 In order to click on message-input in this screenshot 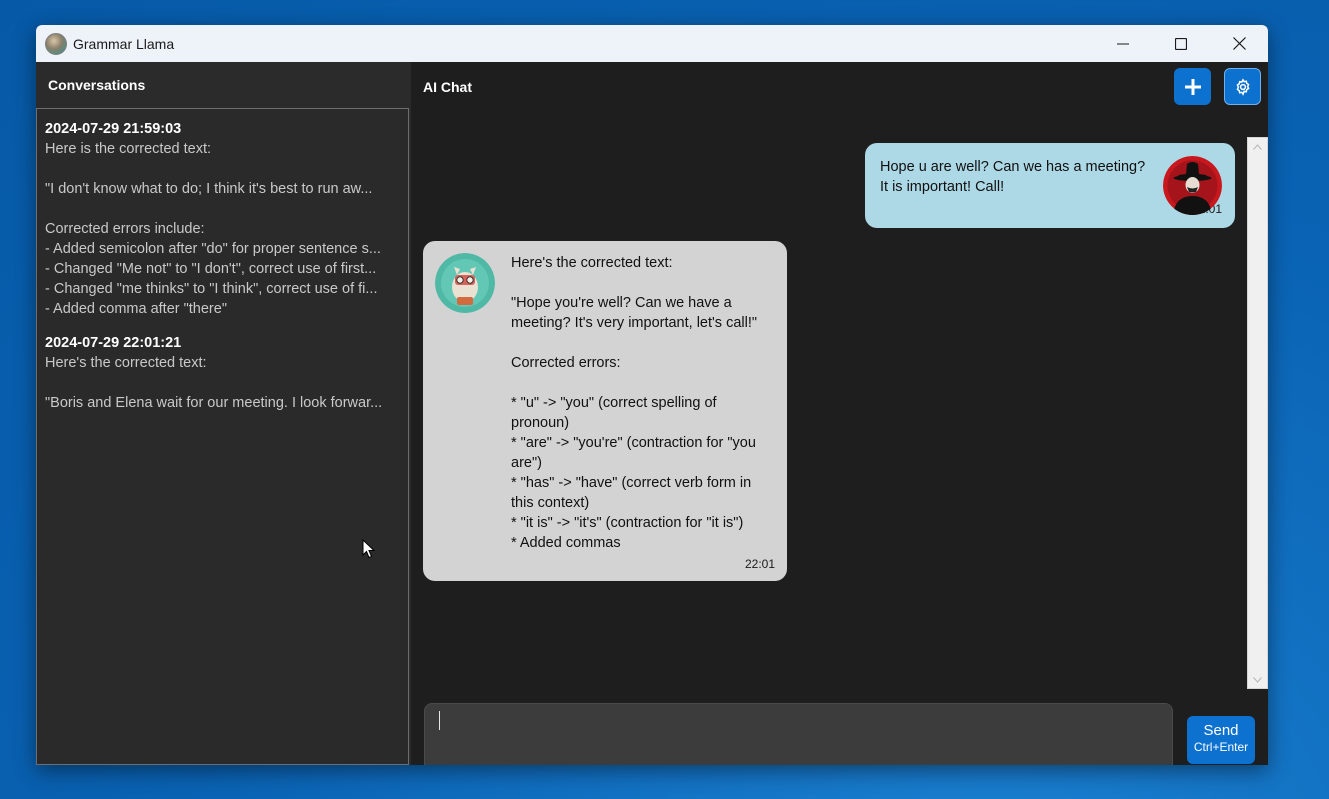, I will do `click(798, 734)`.